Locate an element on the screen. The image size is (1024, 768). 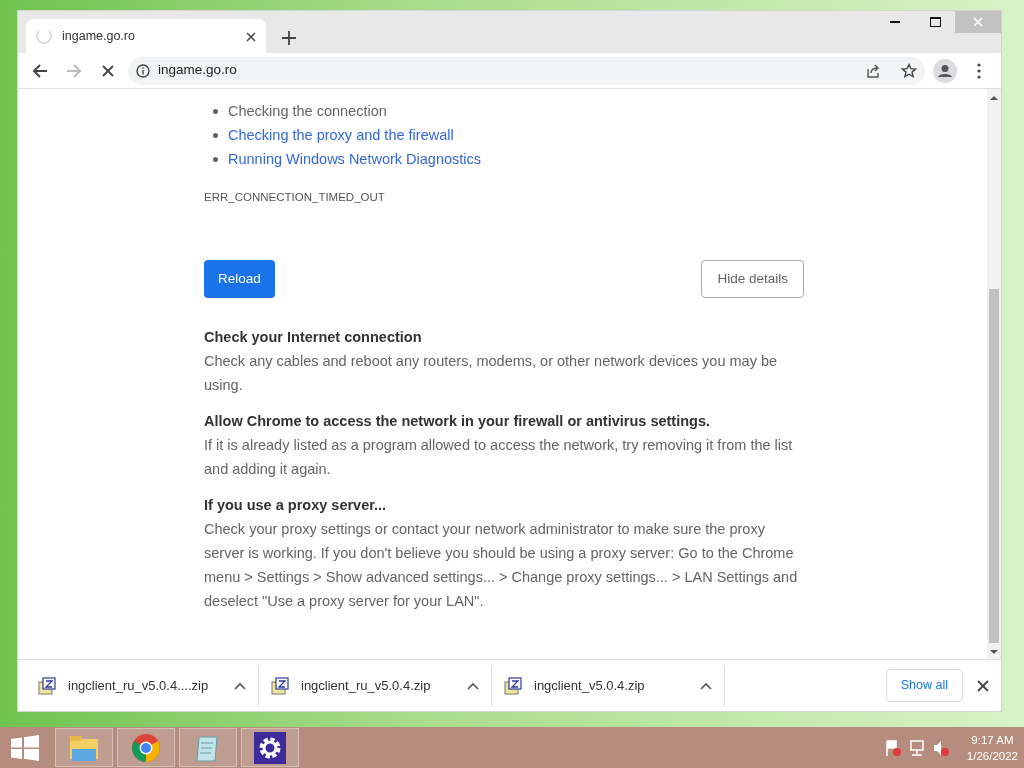
loading-icon is located at coordinates (44, 36).